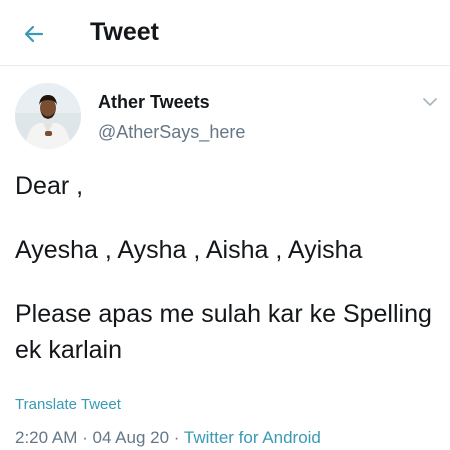 Image resolution: width=450 pixels, height=450 pixels. I want to click on tweet-line: Ayesha , Aysha , Aisha , Ayisha, so click(189, 250).